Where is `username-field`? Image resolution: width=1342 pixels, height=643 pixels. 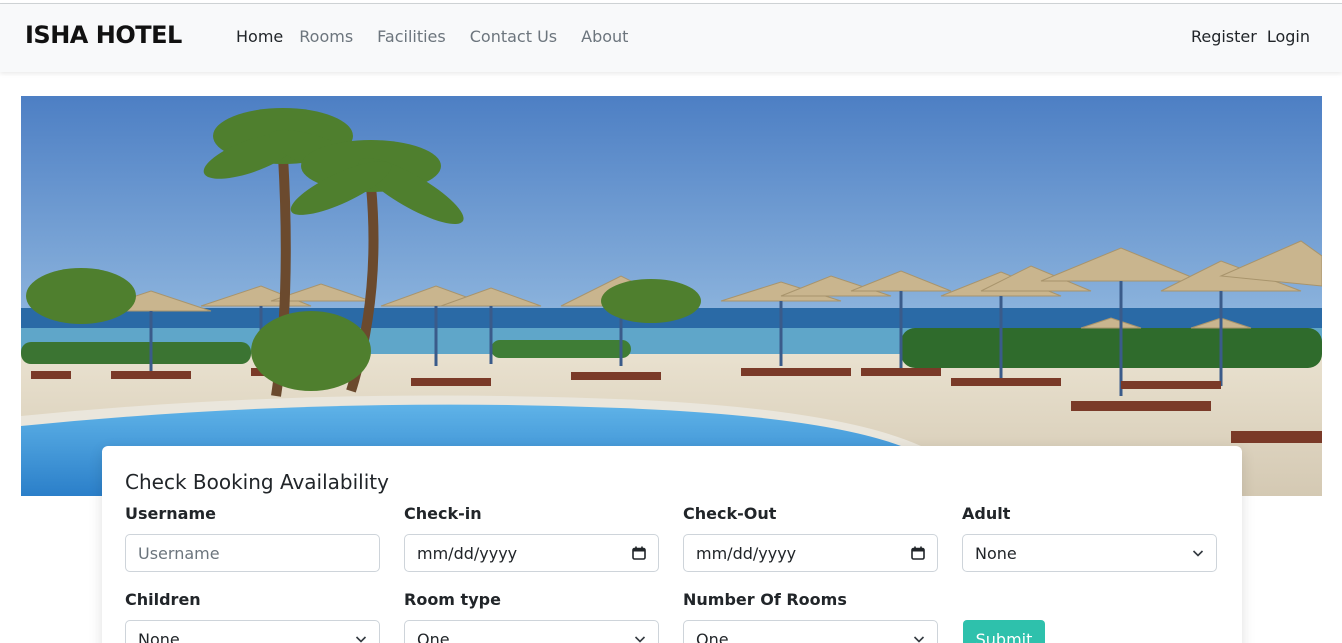
username-field is located at coordinates (252, 553).